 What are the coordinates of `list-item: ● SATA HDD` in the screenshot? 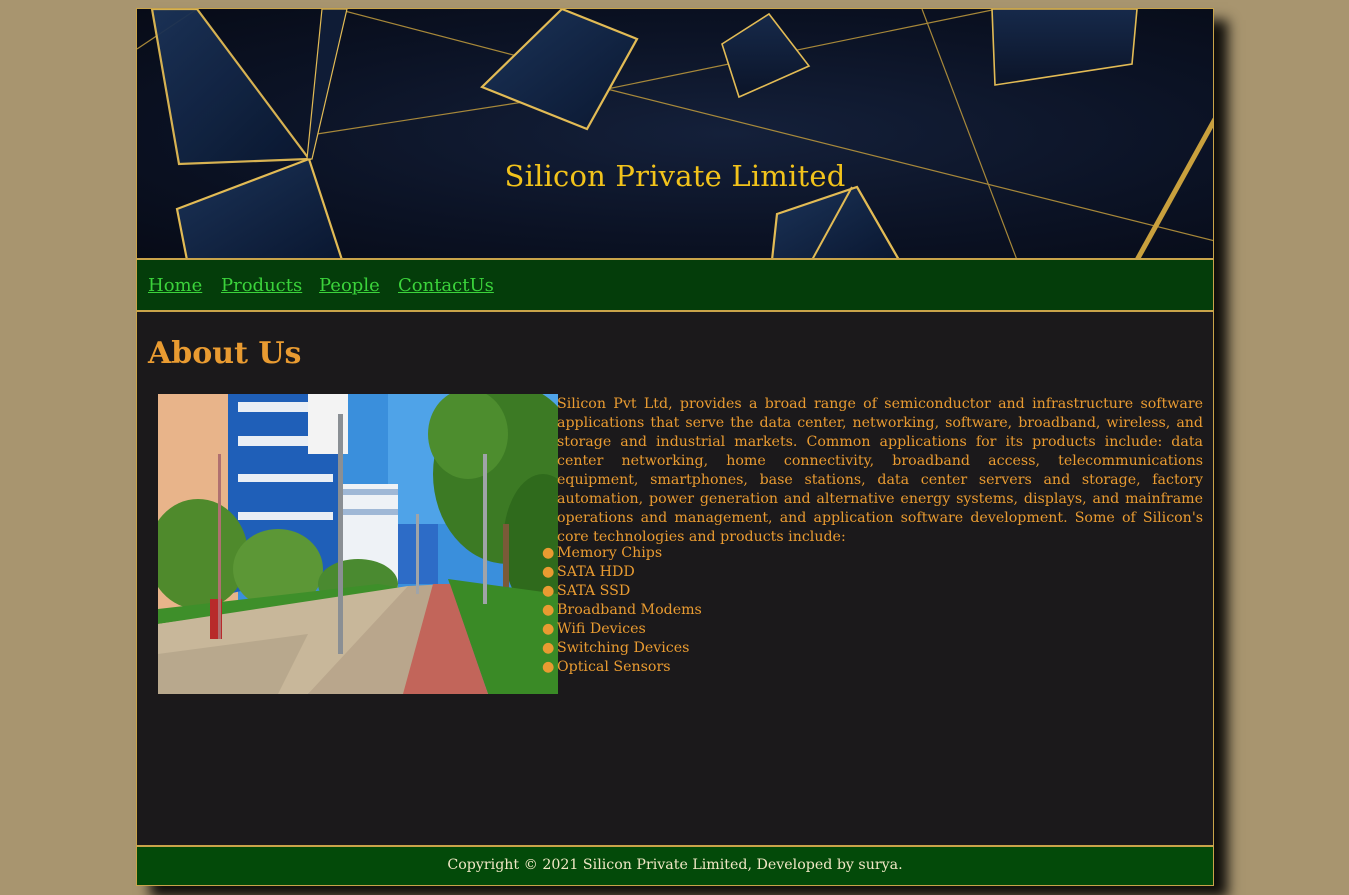 It's located at (622, 572).